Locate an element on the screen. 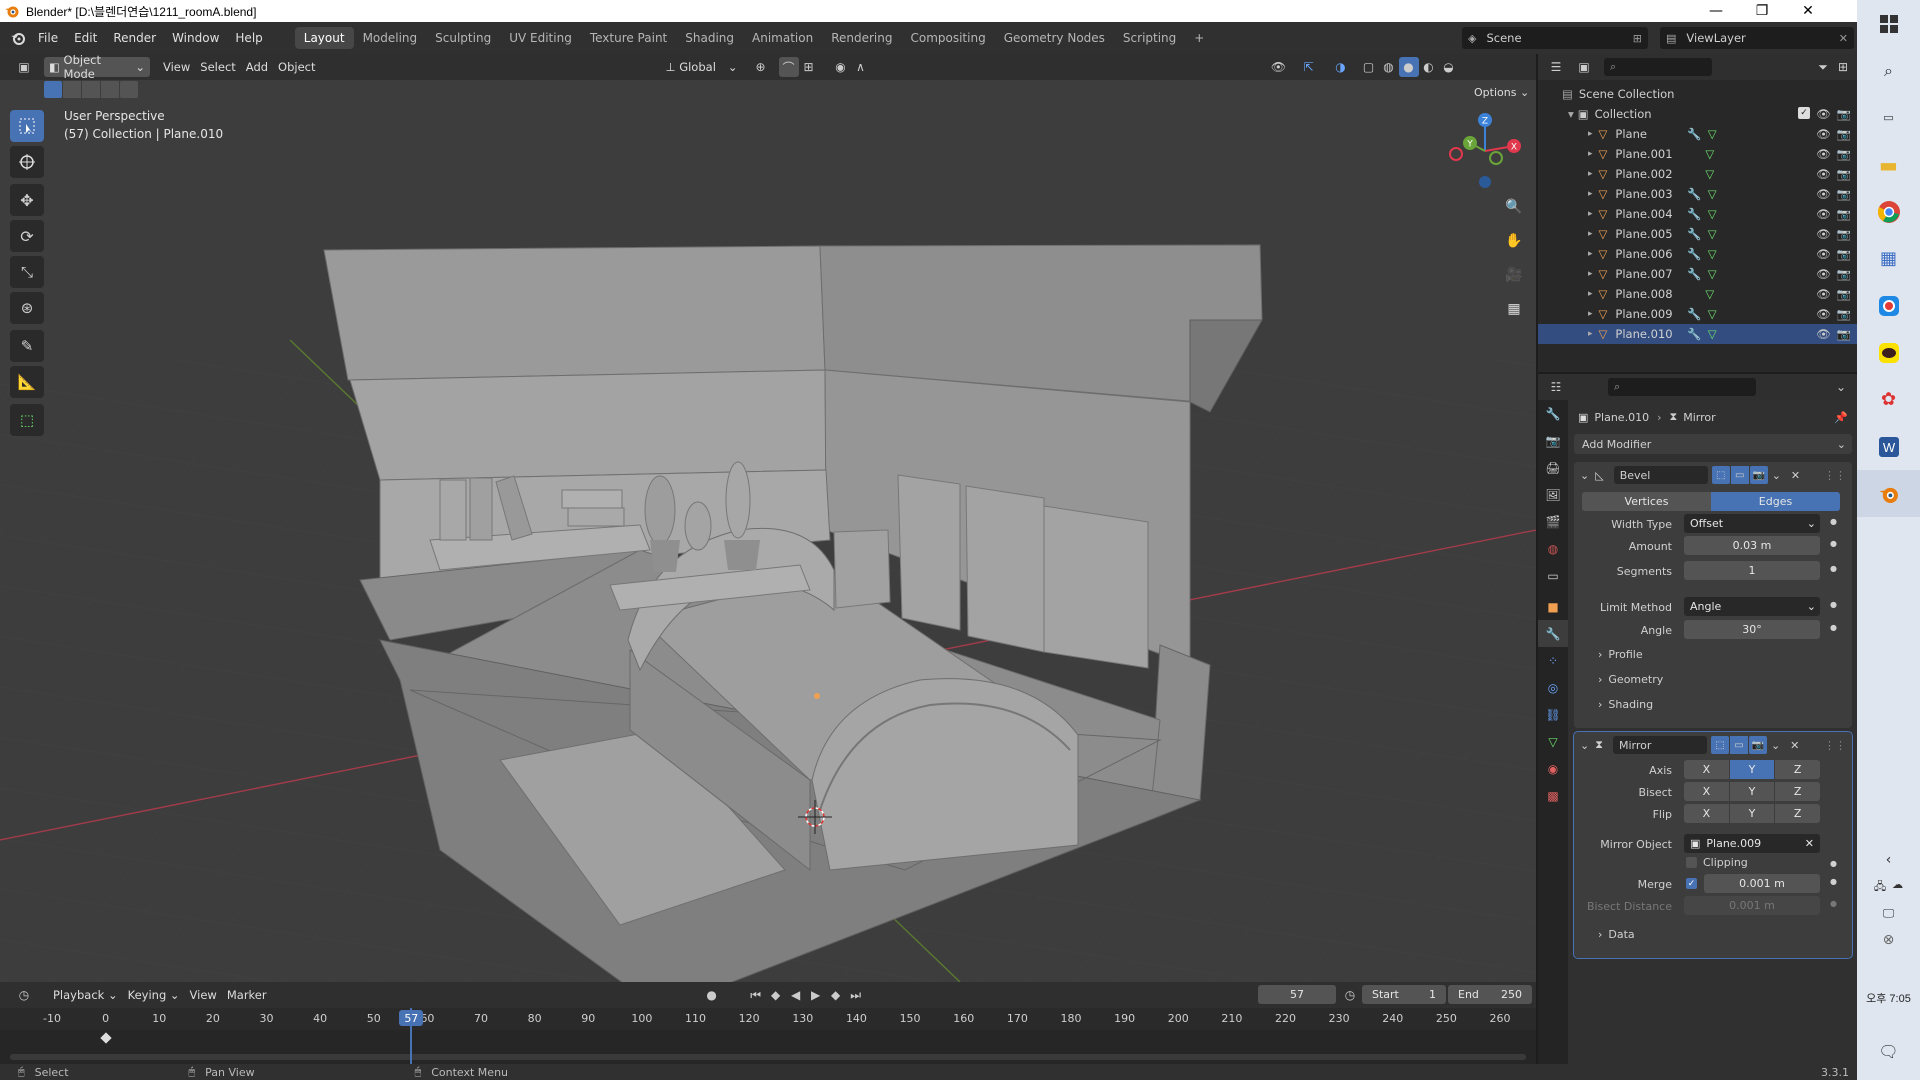 Image resolution: width=1920 pixels, height=1080 pixels. width-type-dropdown: Offset ⌄ is located at coordinates (1752, 523).